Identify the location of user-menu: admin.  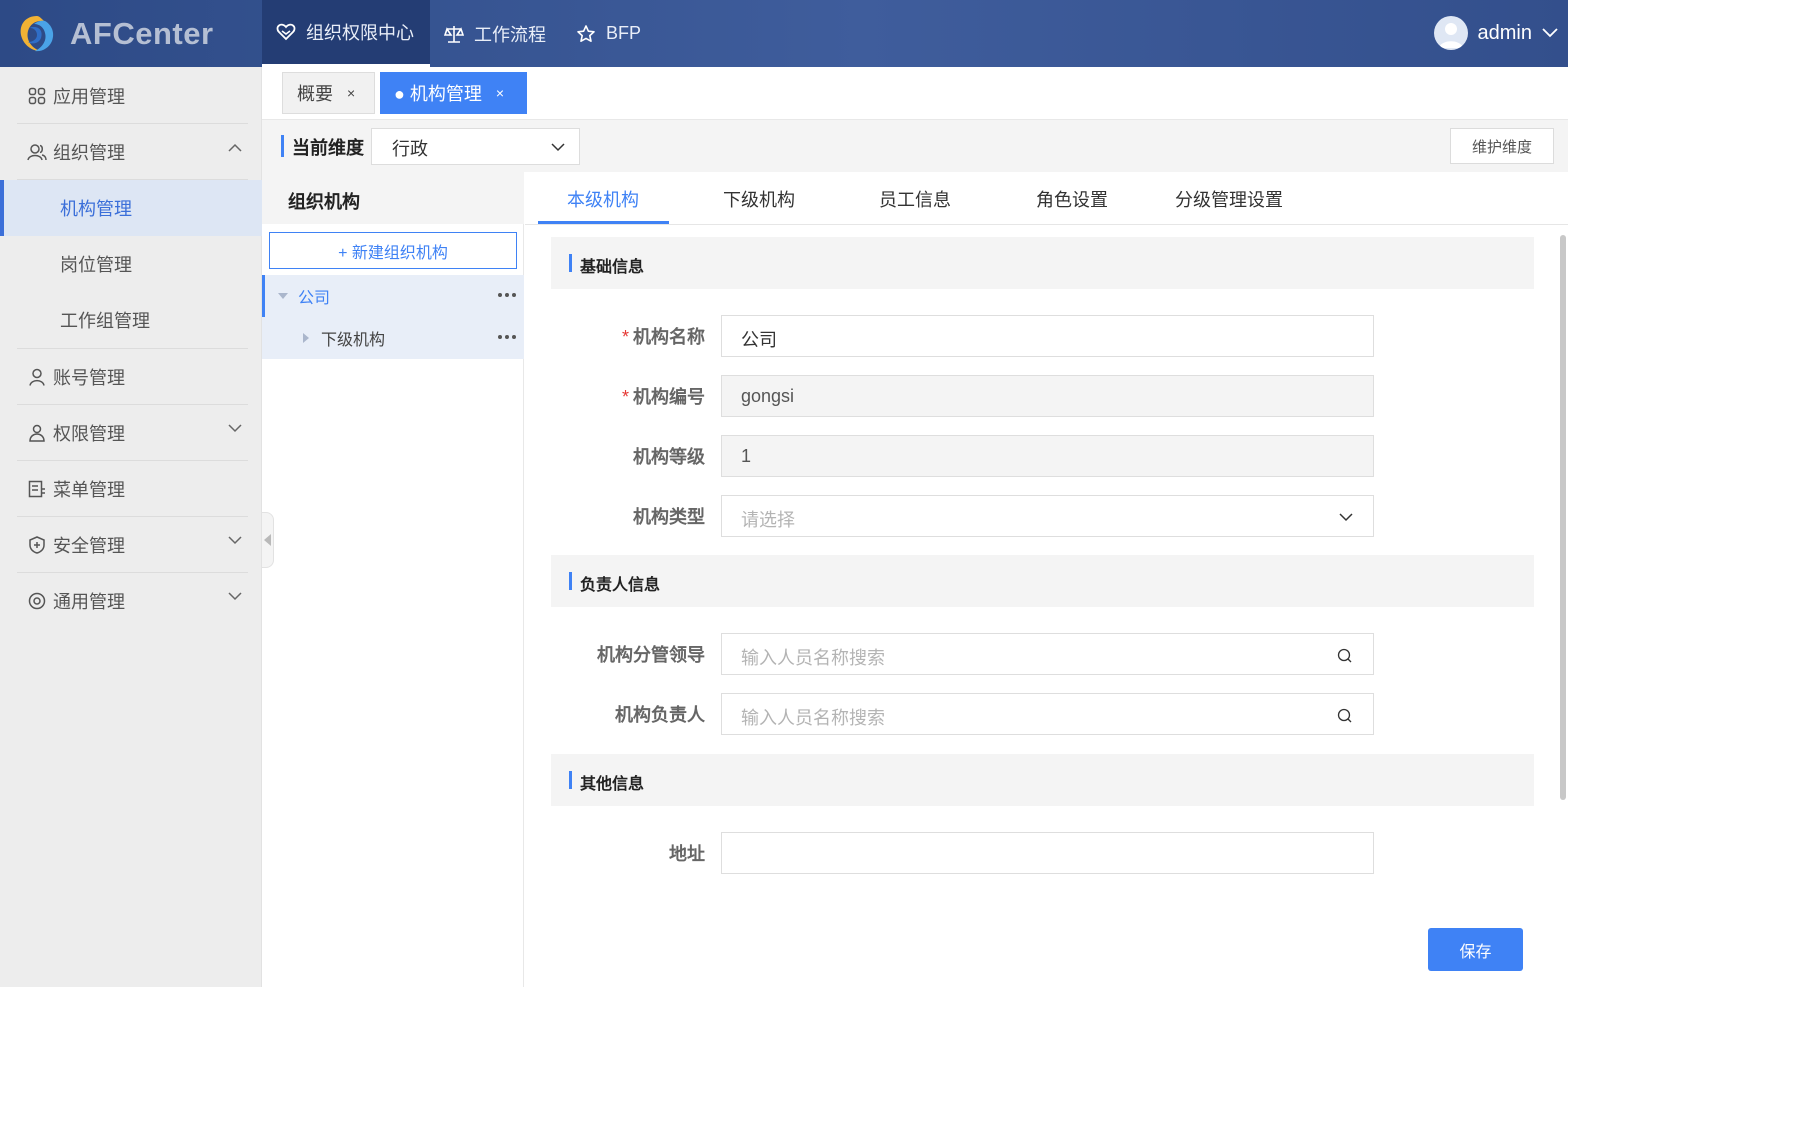
(1495, 33).